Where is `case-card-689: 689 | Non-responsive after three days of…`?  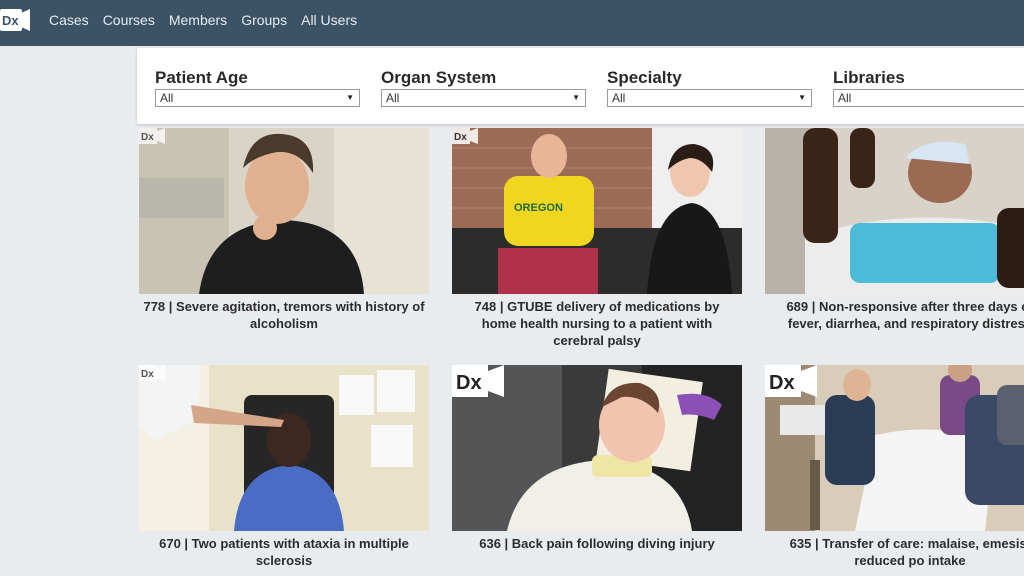 case-card-689: 689 | Non-responsive after three days of… is located at coordinates (894, 230).